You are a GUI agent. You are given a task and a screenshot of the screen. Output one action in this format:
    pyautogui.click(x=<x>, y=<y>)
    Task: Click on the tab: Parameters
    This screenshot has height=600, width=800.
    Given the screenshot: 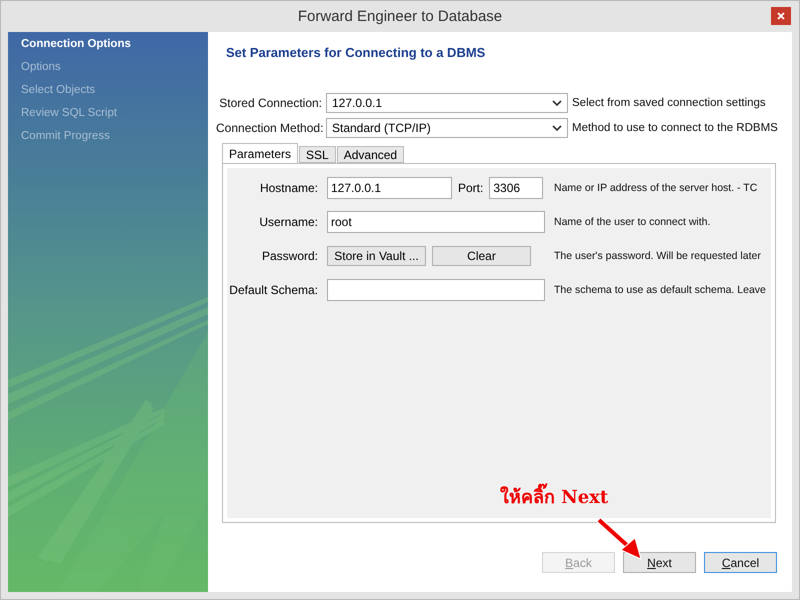 What is the action you would take?
    pyautogui.click(x=260, y=153)
    